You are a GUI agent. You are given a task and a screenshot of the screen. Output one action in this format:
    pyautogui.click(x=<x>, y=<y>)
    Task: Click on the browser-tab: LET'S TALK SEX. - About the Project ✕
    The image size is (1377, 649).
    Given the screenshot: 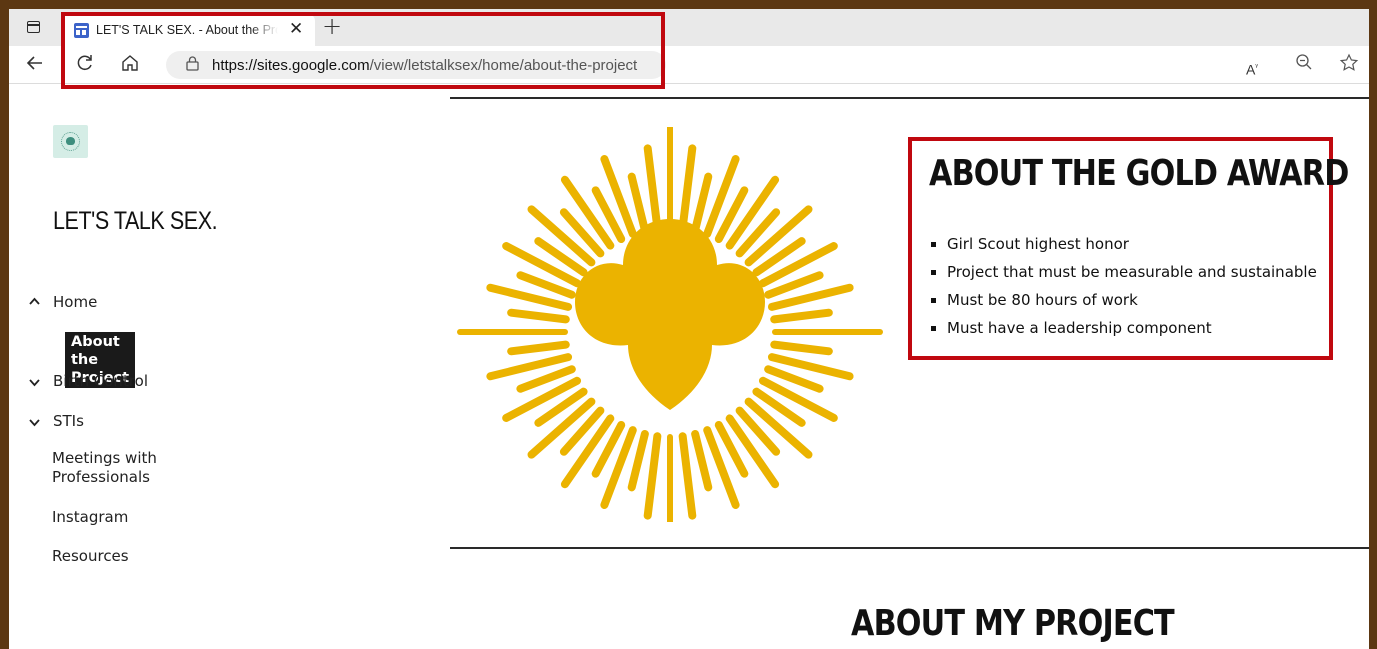 What is the action you would take?
    pyautogui.click(x=189, y=30)
    